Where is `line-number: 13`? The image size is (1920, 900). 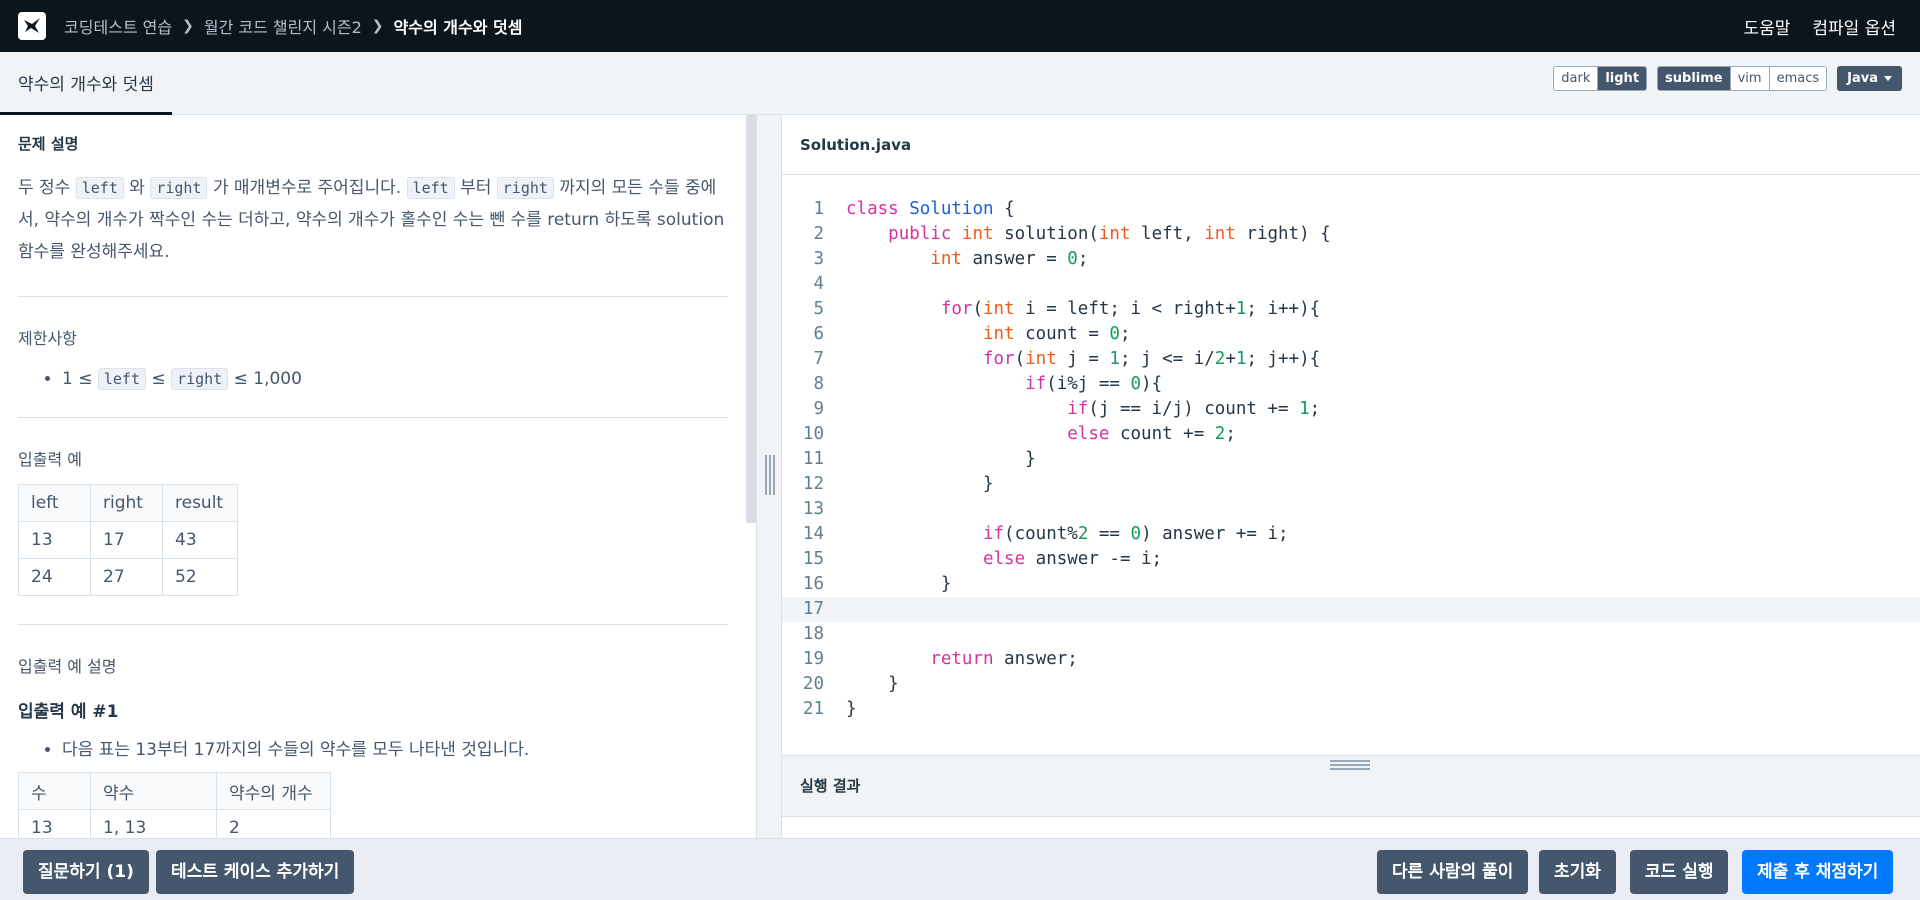 line-number: 13 is located at coordinates (813, 509).